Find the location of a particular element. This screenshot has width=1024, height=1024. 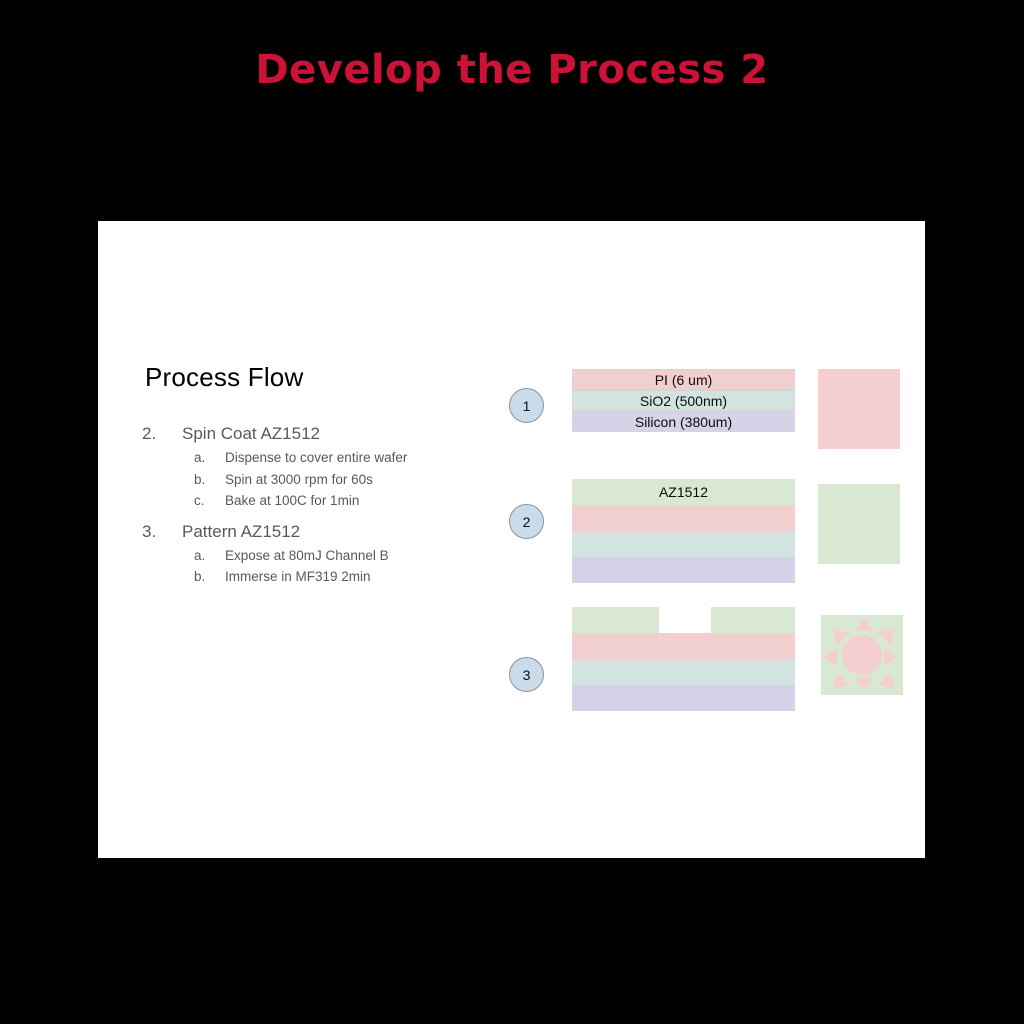

layer-pi: PI (6 um) is located at coordinates (683, 379).